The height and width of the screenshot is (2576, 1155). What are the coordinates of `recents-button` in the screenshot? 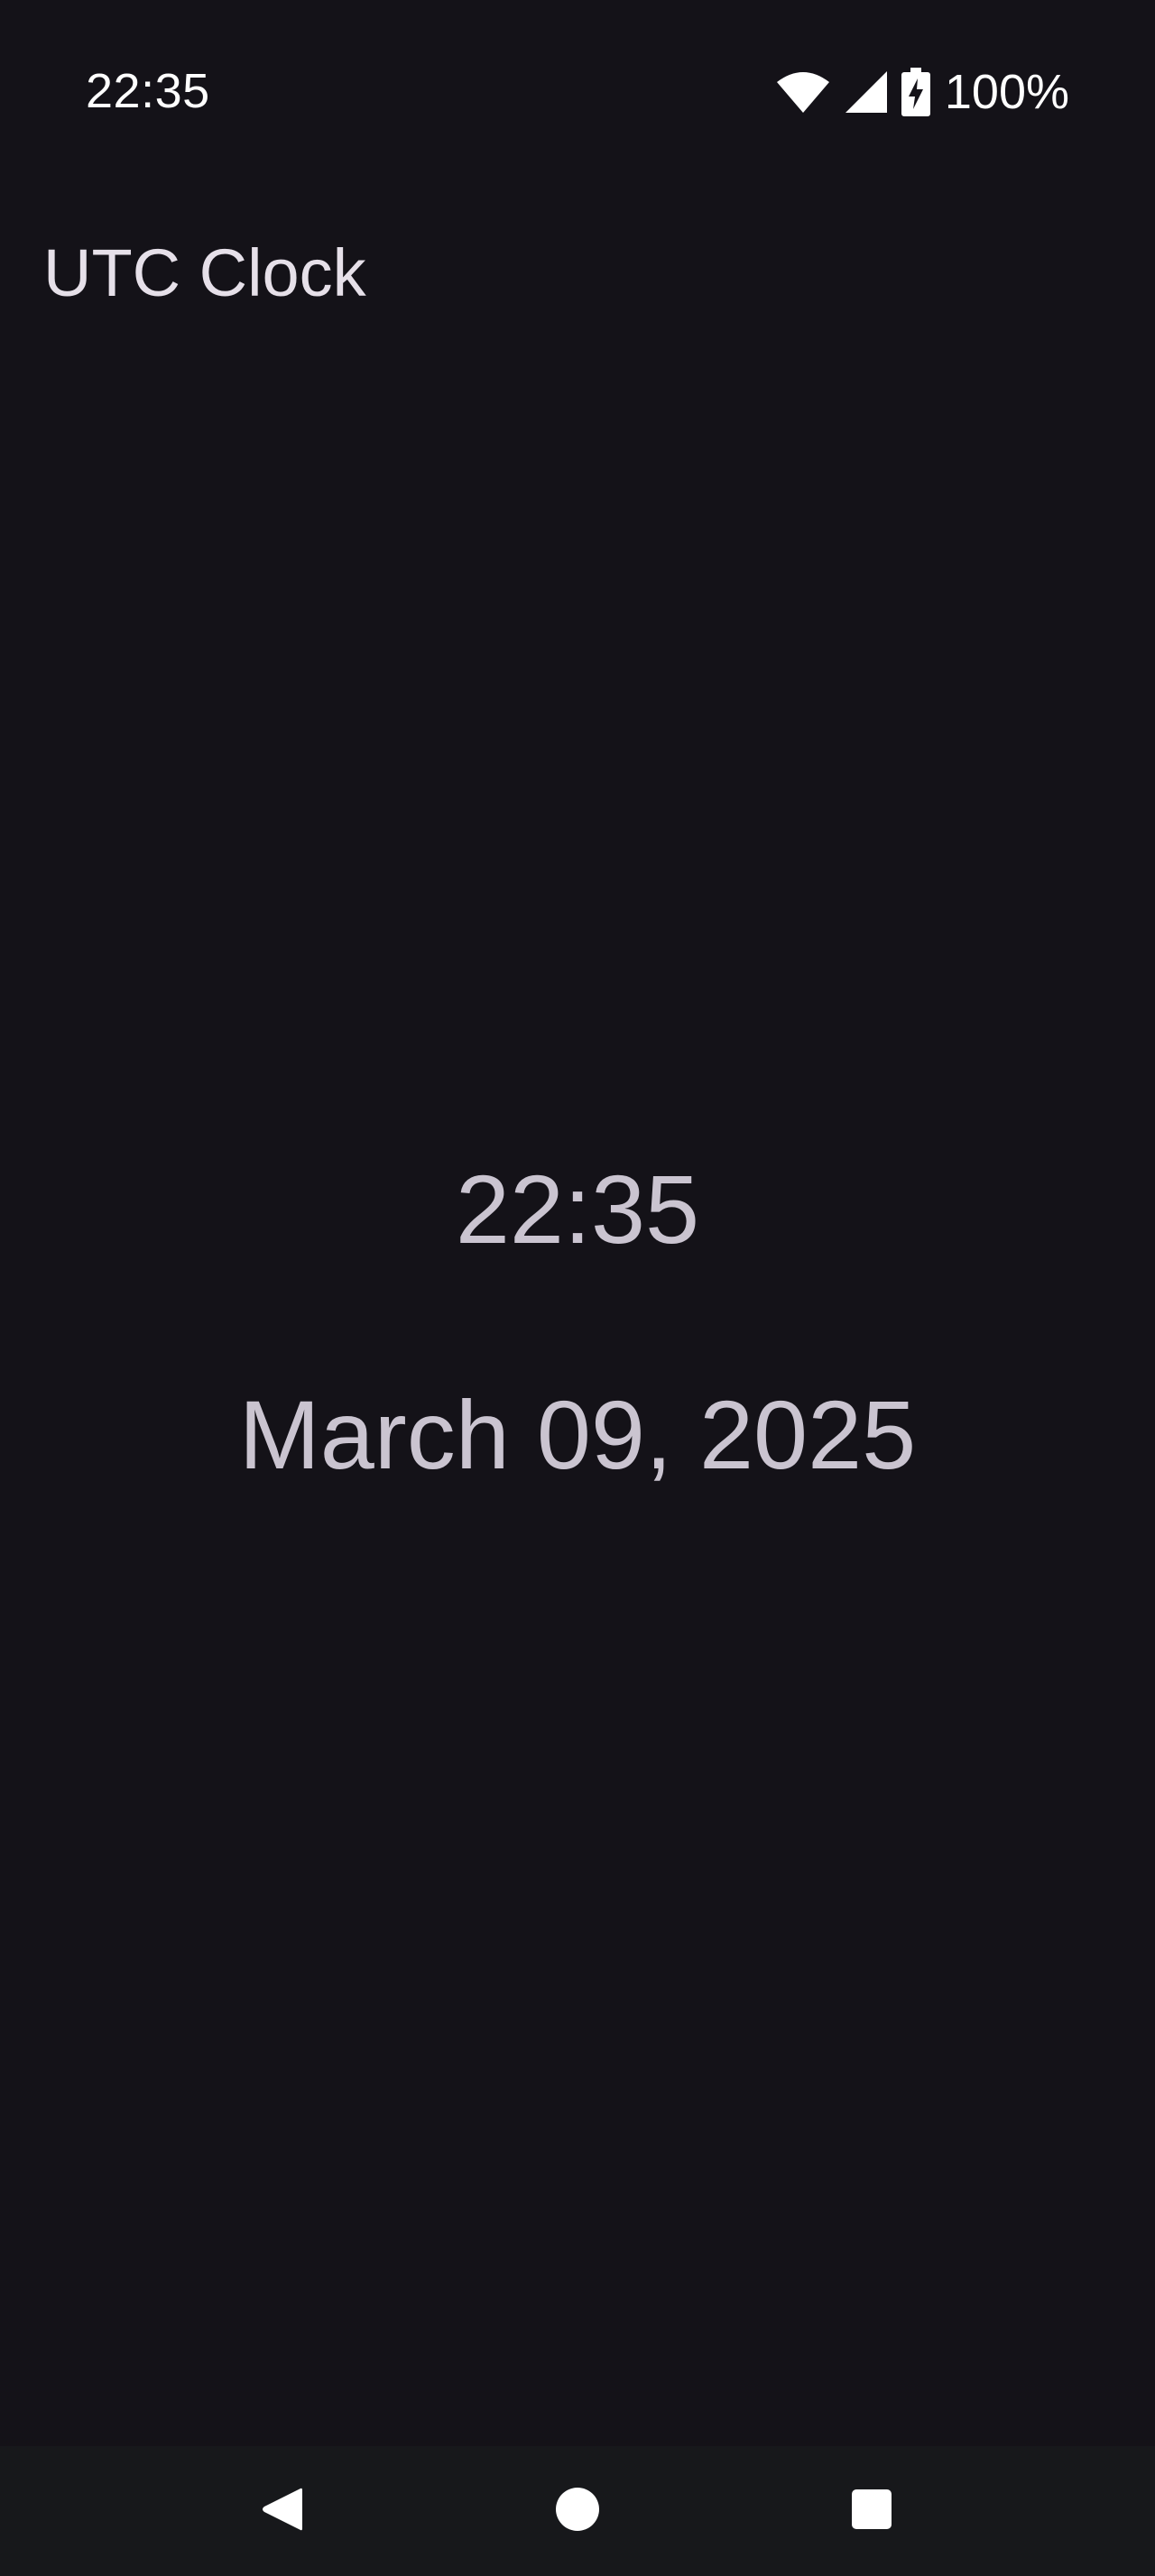 It's located at (872, 2511).